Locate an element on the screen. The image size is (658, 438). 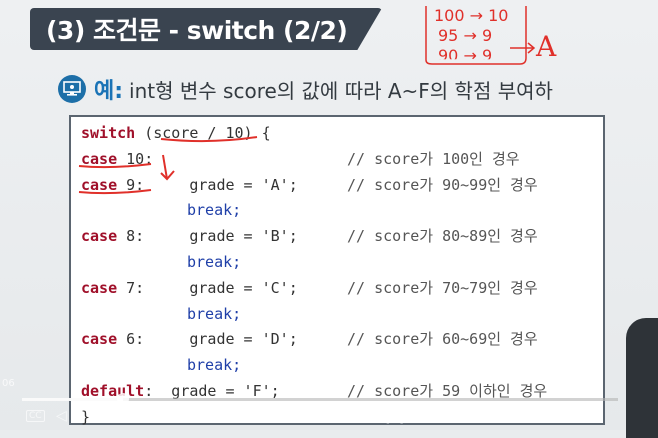
example-description: int형 변수 score의 값에 따라 A~F의 학점 부여하 is located at coordinates (341, 90).